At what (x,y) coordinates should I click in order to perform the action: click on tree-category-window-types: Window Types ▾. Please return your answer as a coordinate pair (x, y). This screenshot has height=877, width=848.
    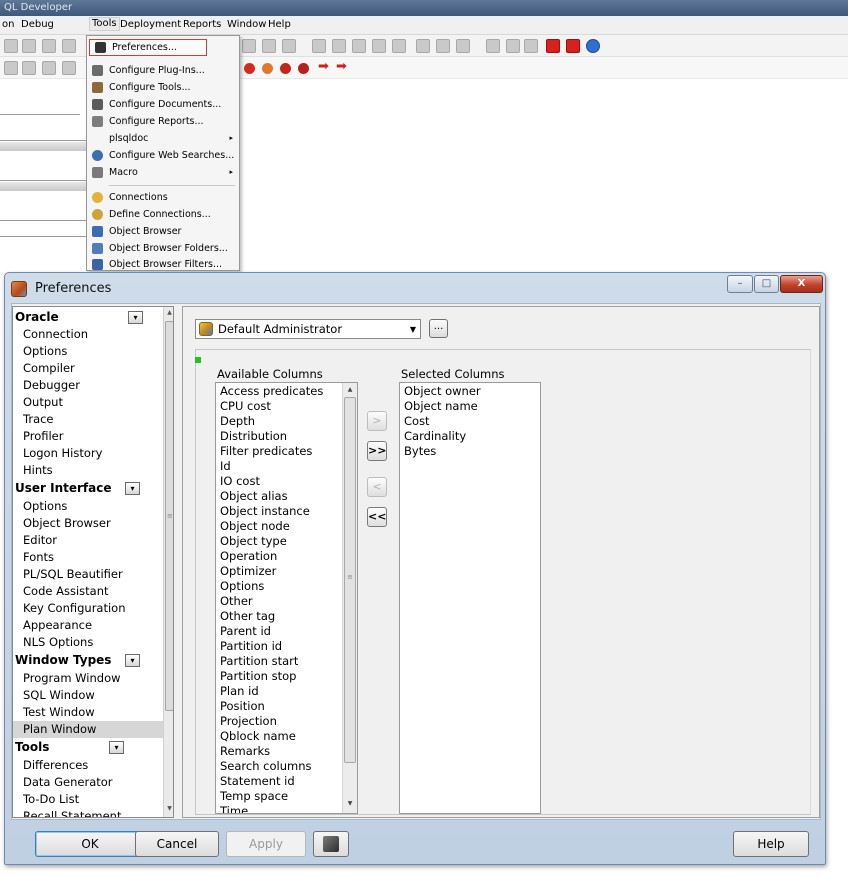
    Looking at the image, I should click on (88, 660).